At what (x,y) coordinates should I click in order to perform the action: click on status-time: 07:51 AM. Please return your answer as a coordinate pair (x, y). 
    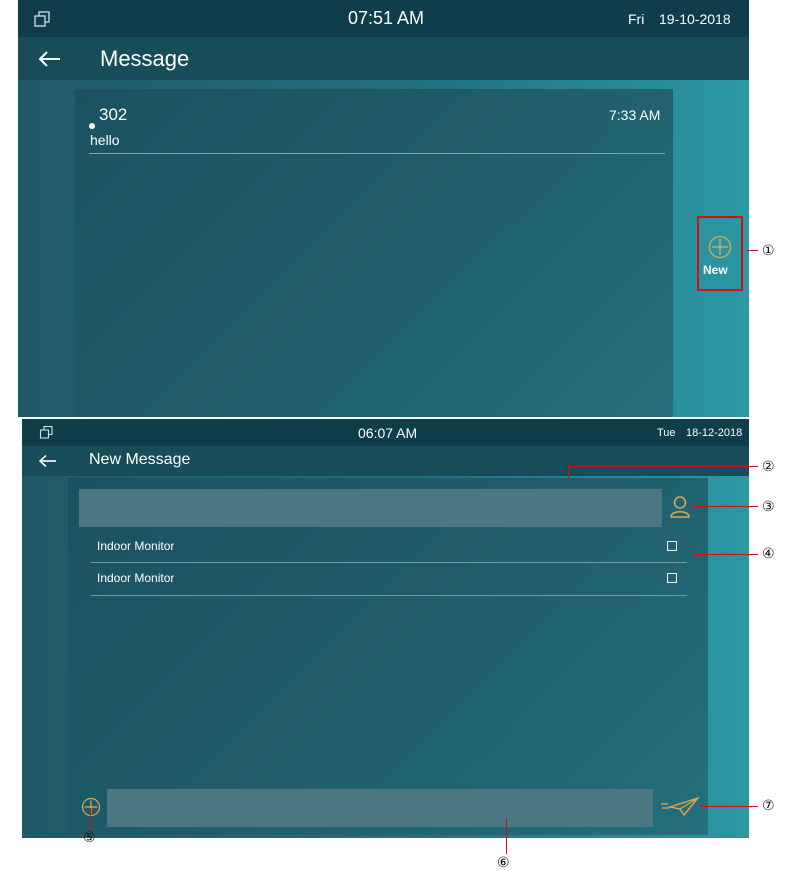
    Looking at the image, I should click on (386, 18).